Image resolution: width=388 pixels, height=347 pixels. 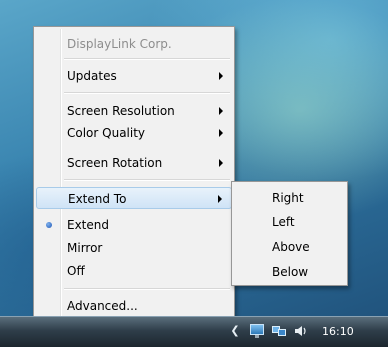 What do you see at coordinates (115, 163) in the screenshot?
I see `menu-item-label: Screen Rotation` at bounding box center [115, 163].